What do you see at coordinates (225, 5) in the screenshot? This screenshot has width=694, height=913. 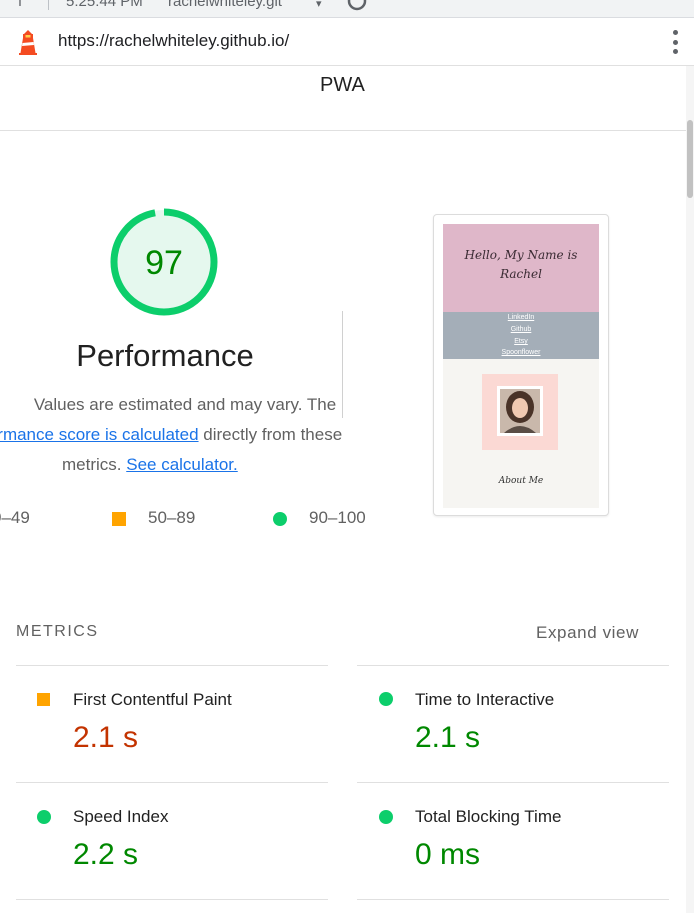 I see `tab-fragment-title: rachelwhiteley.git` at bounding box center [225, 5].